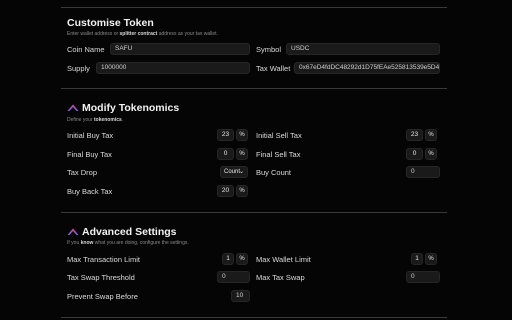 The width and height of the screenshot is (512, 320). Describe the element at coordinates (423, 277) in the screenshot. I see `max-tax-swap-input: 0` at that location.